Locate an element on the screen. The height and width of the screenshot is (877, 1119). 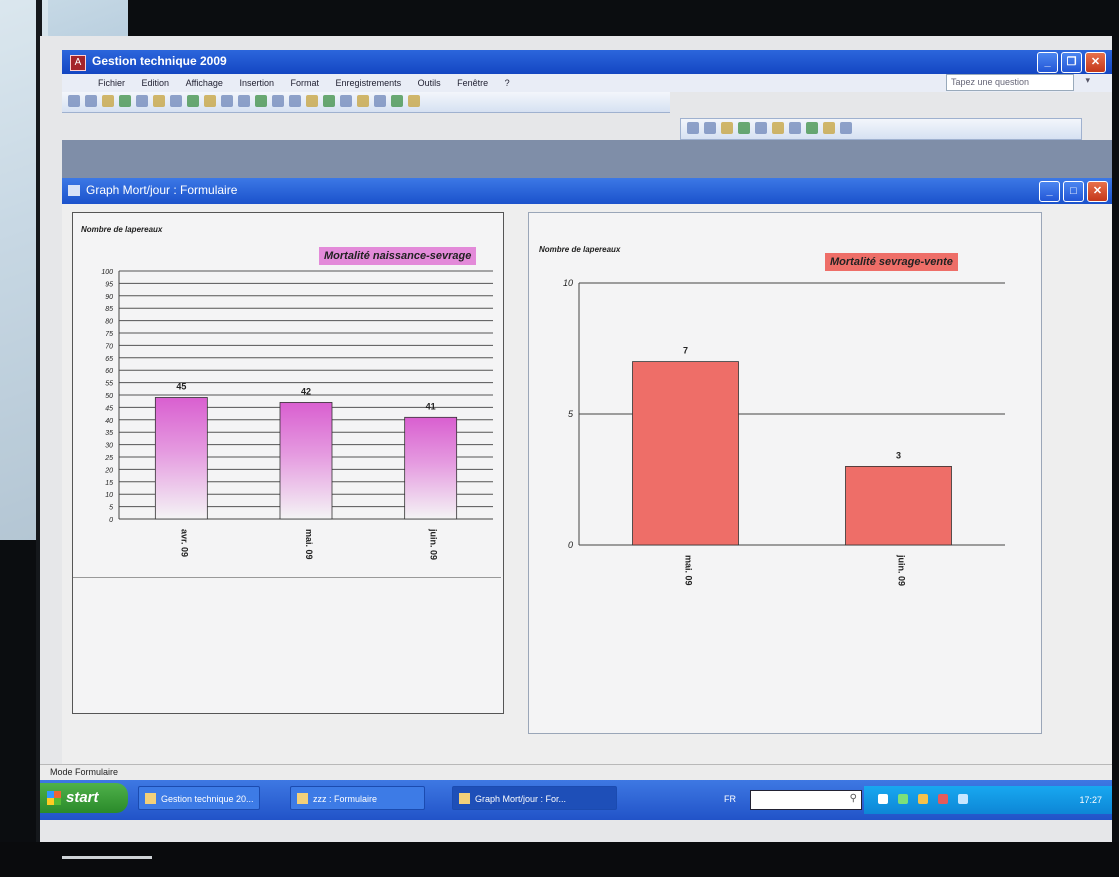
bar is located at coordinates (431, 468).